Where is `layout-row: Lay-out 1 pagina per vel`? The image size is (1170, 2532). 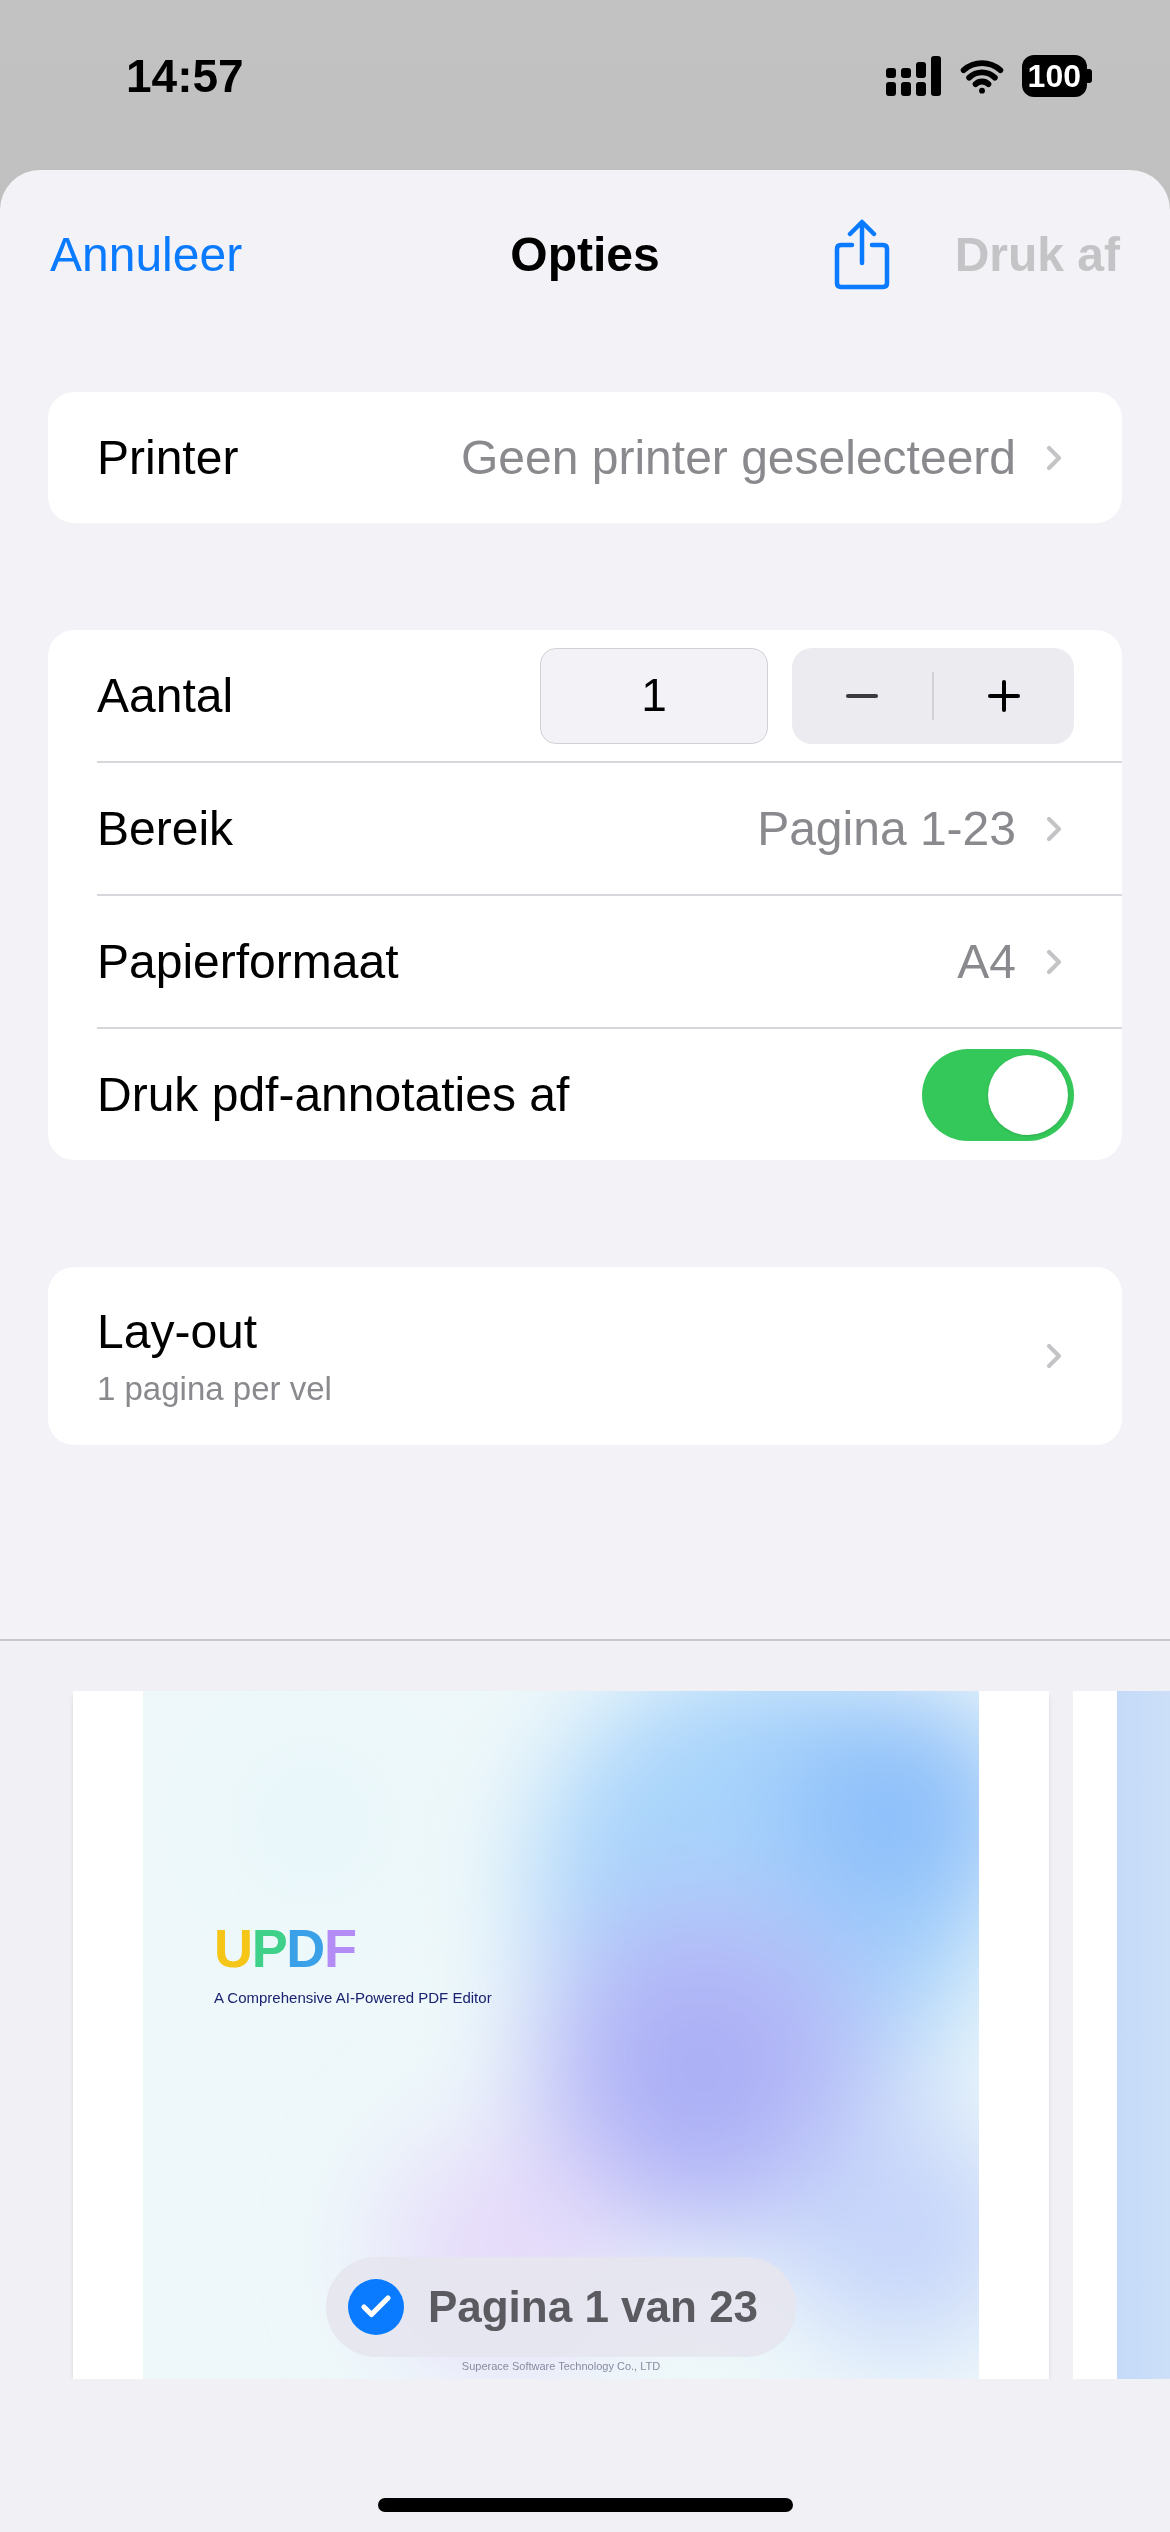 layout-row: Lay-out 1 pagina per vel is located at coordinates (585, 1356).